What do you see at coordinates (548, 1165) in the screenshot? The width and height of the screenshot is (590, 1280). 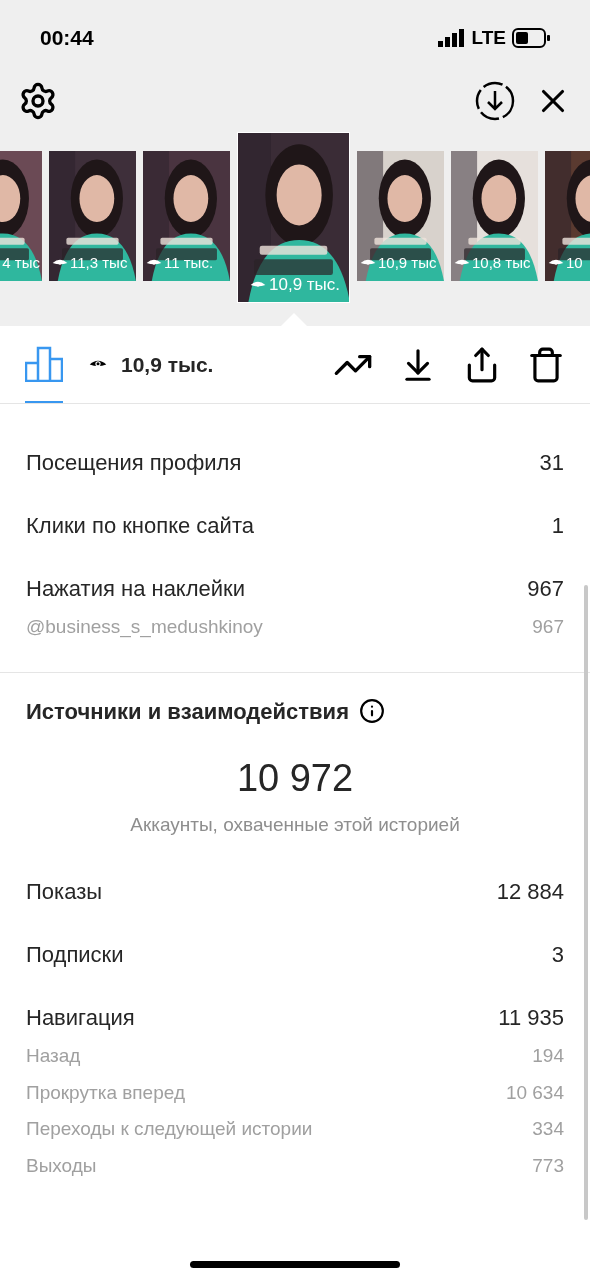 I see `metric-value: 773` at bounding box center [548, 1165].